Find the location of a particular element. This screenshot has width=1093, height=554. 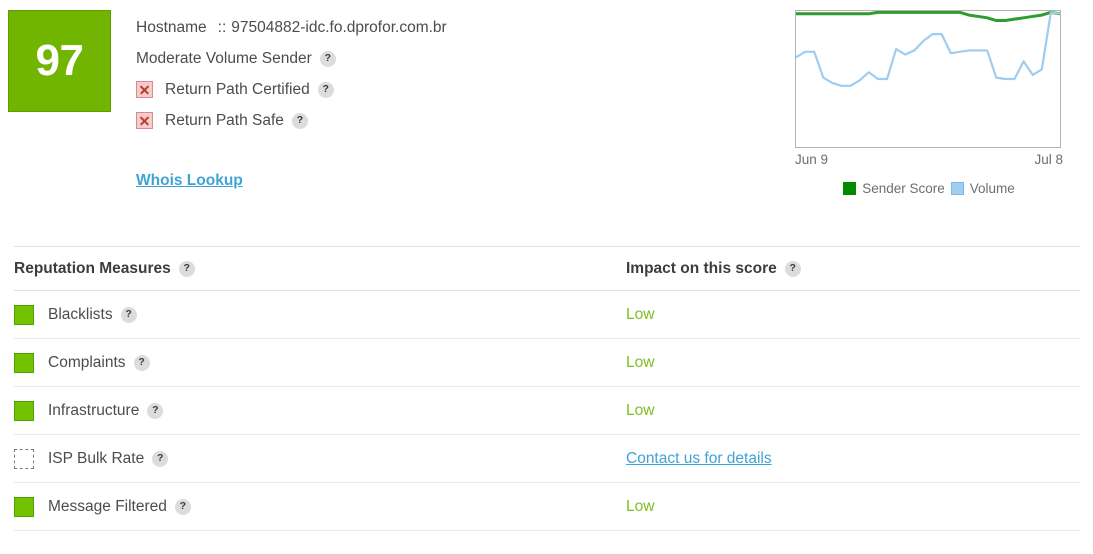

cell-measure: Infrastructure? is located at coordinates (320, 410).